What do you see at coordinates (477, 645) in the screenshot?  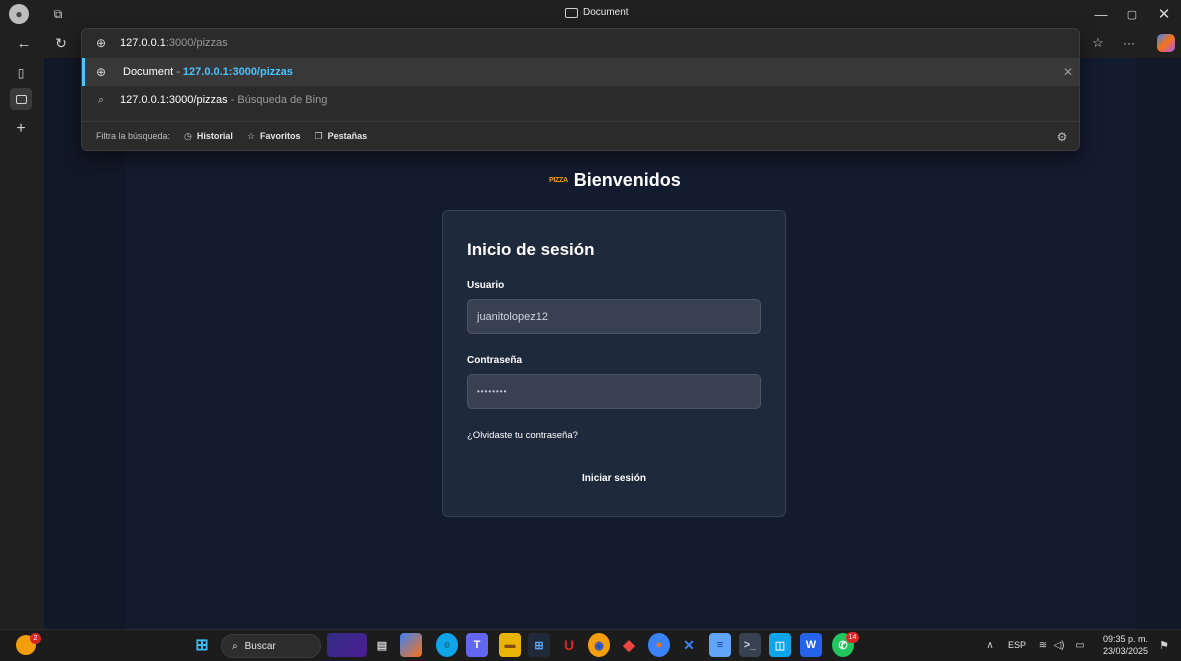 I see `teams-icon: T` at bounding box center [477, 645].